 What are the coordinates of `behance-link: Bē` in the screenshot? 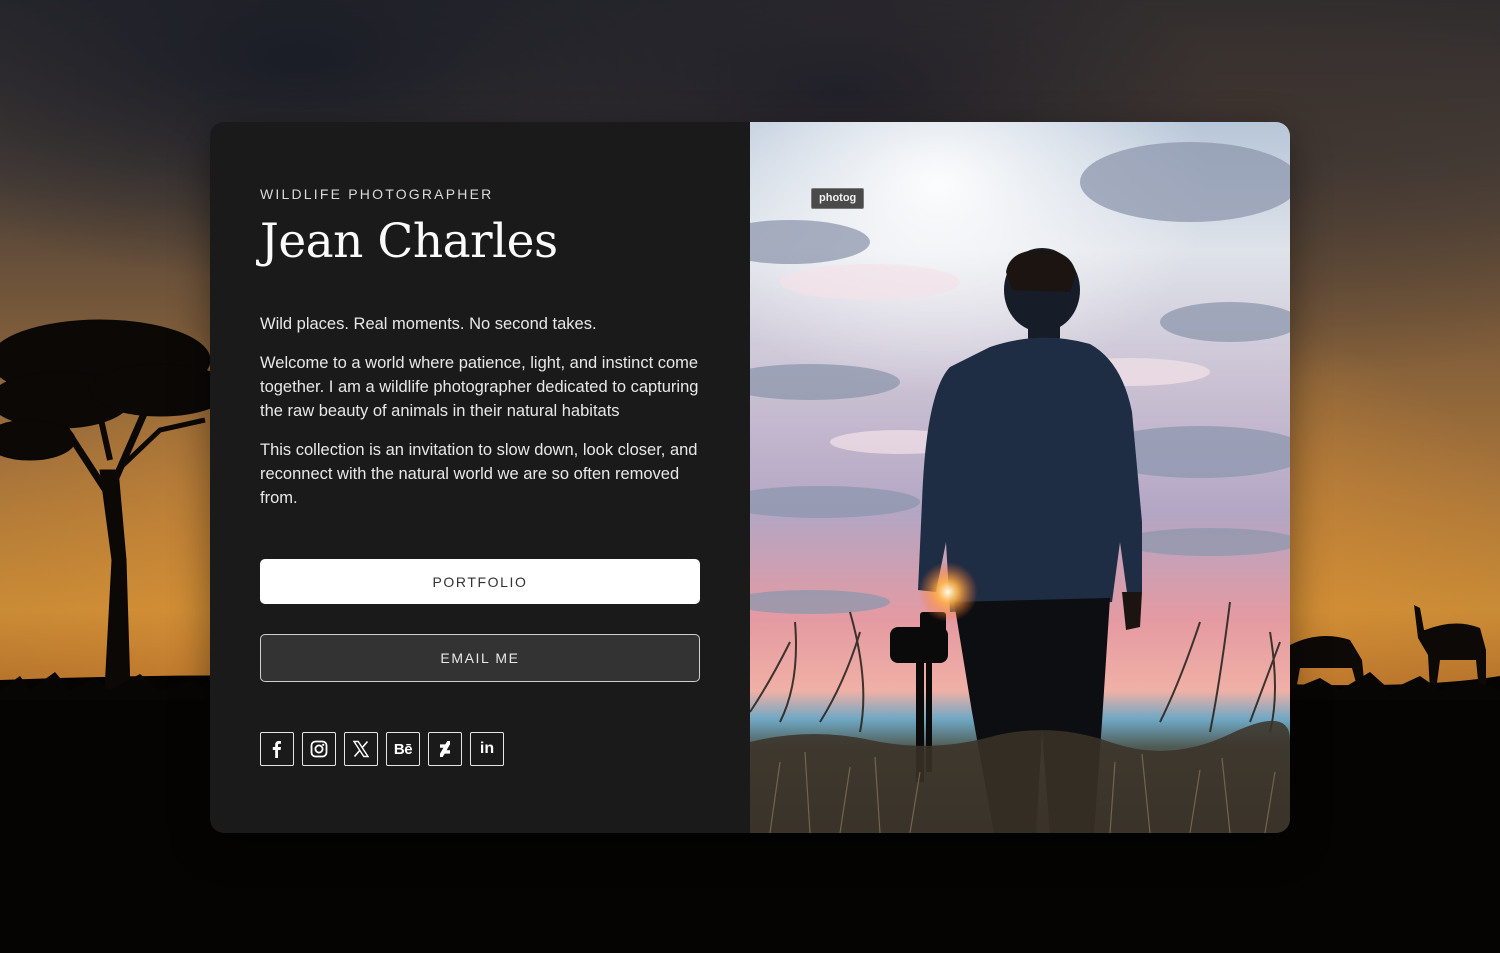 It's located at (403, 749).